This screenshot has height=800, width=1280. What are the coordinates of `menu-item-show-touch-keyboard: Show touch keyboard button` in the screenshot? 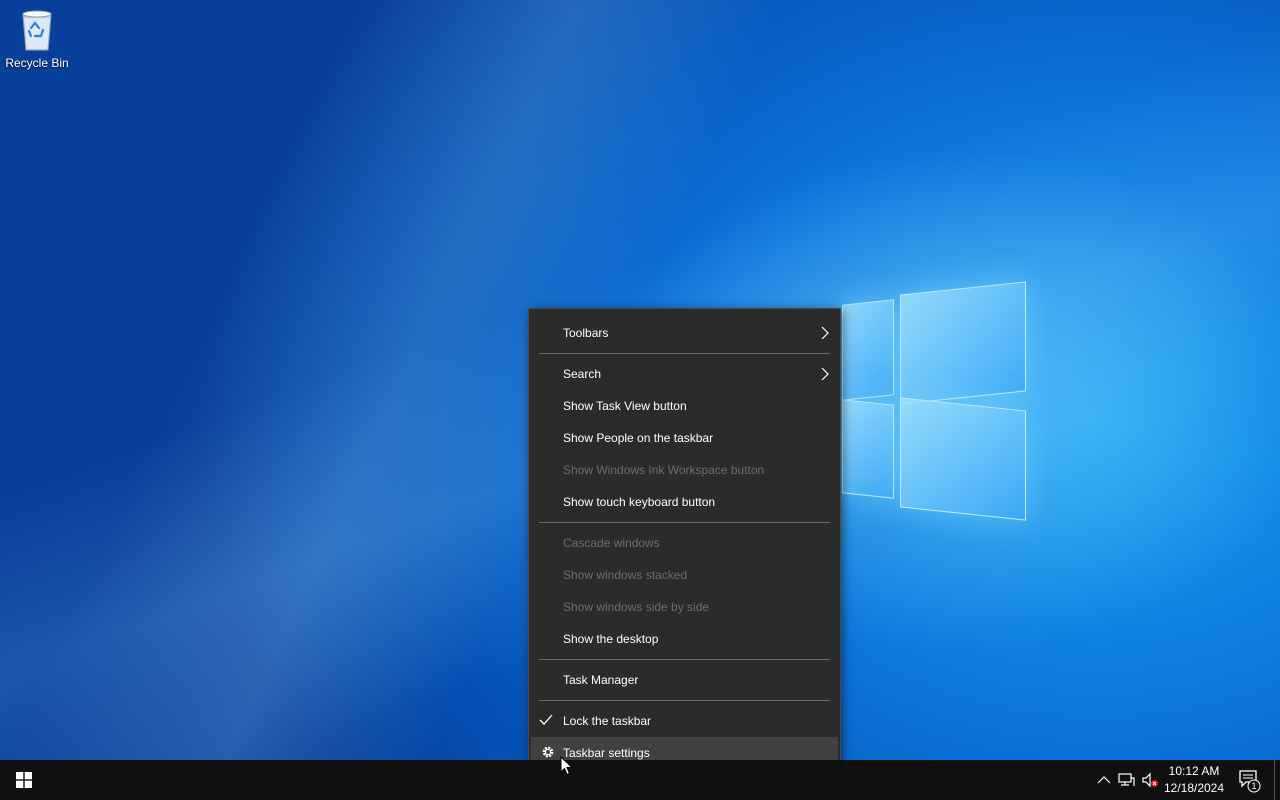 It's located at (684, 502).